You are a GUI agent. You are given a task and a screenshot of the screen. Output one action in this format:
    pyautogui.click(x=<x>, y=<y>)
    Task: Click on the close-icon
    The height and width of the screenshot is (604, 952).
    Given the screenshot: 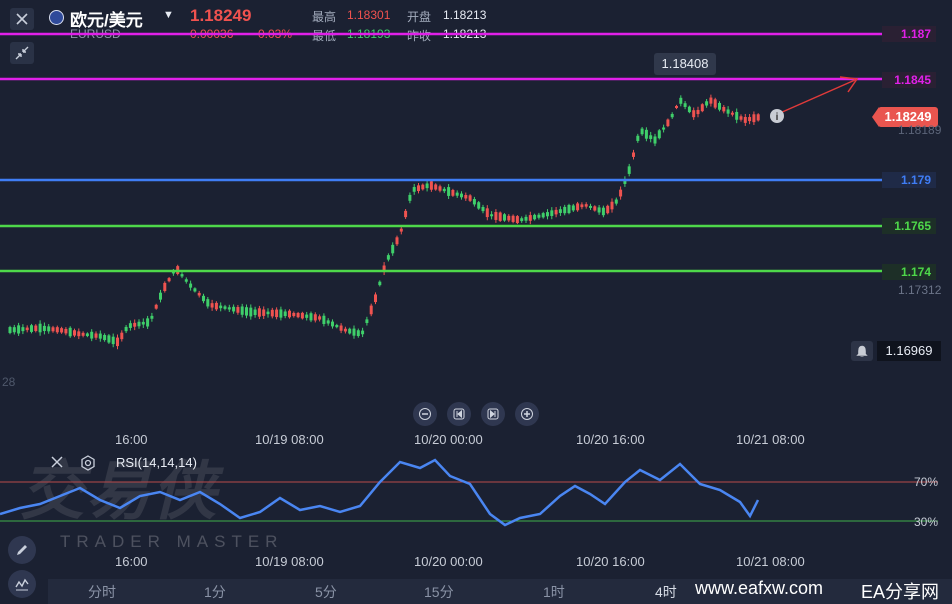 What is the action you would take?
    pyautogui.click(x=57, y=462)
    